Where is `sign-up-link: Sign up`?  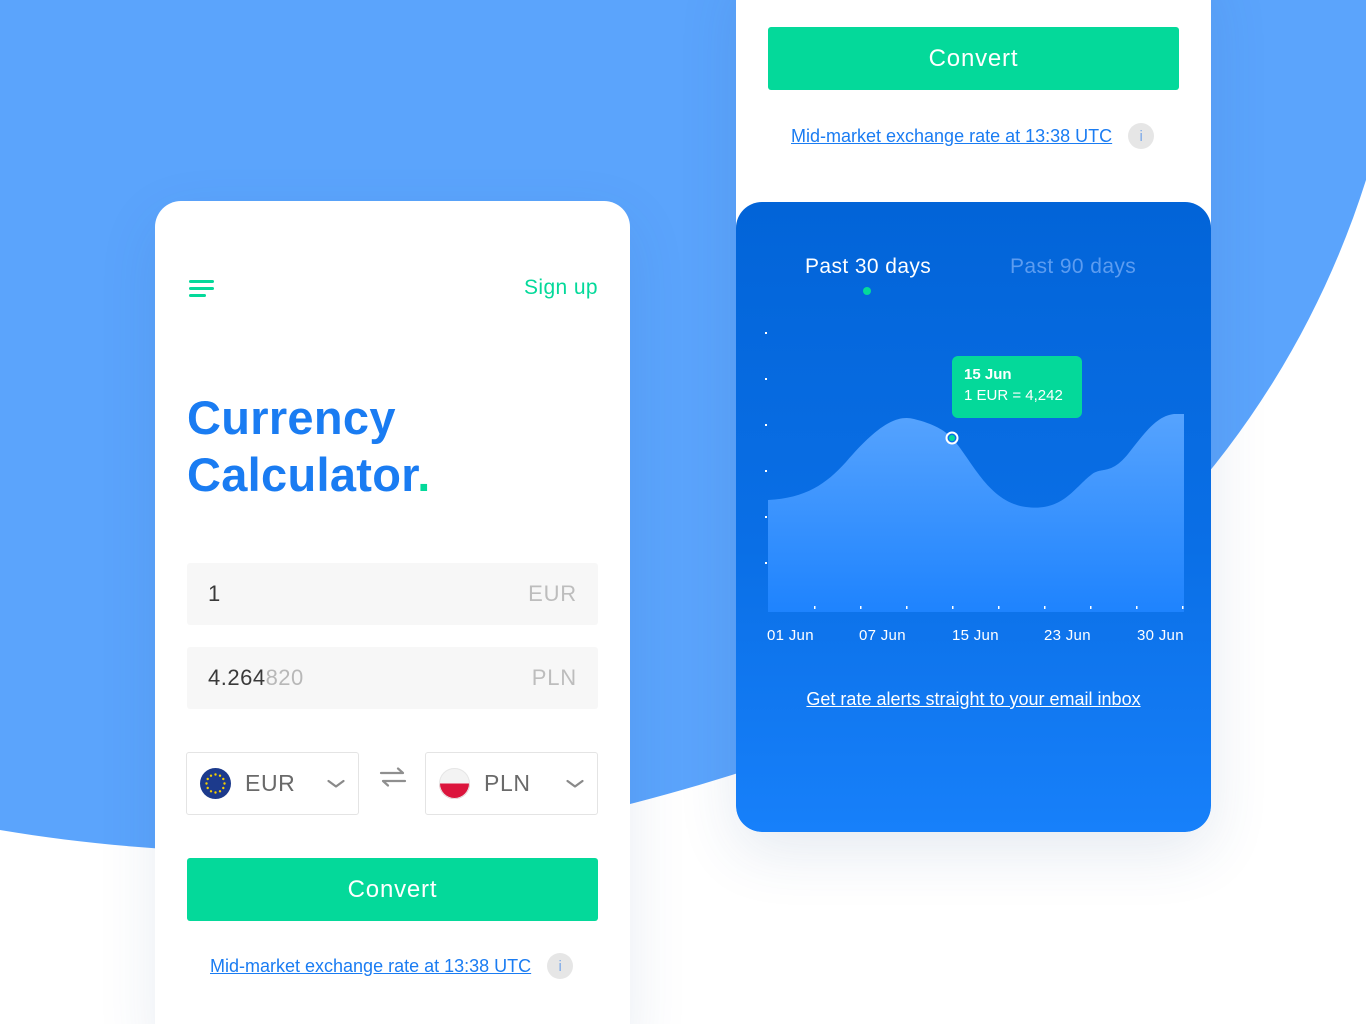 sign-up-link: Sign up is located at coordinates (561, 288).